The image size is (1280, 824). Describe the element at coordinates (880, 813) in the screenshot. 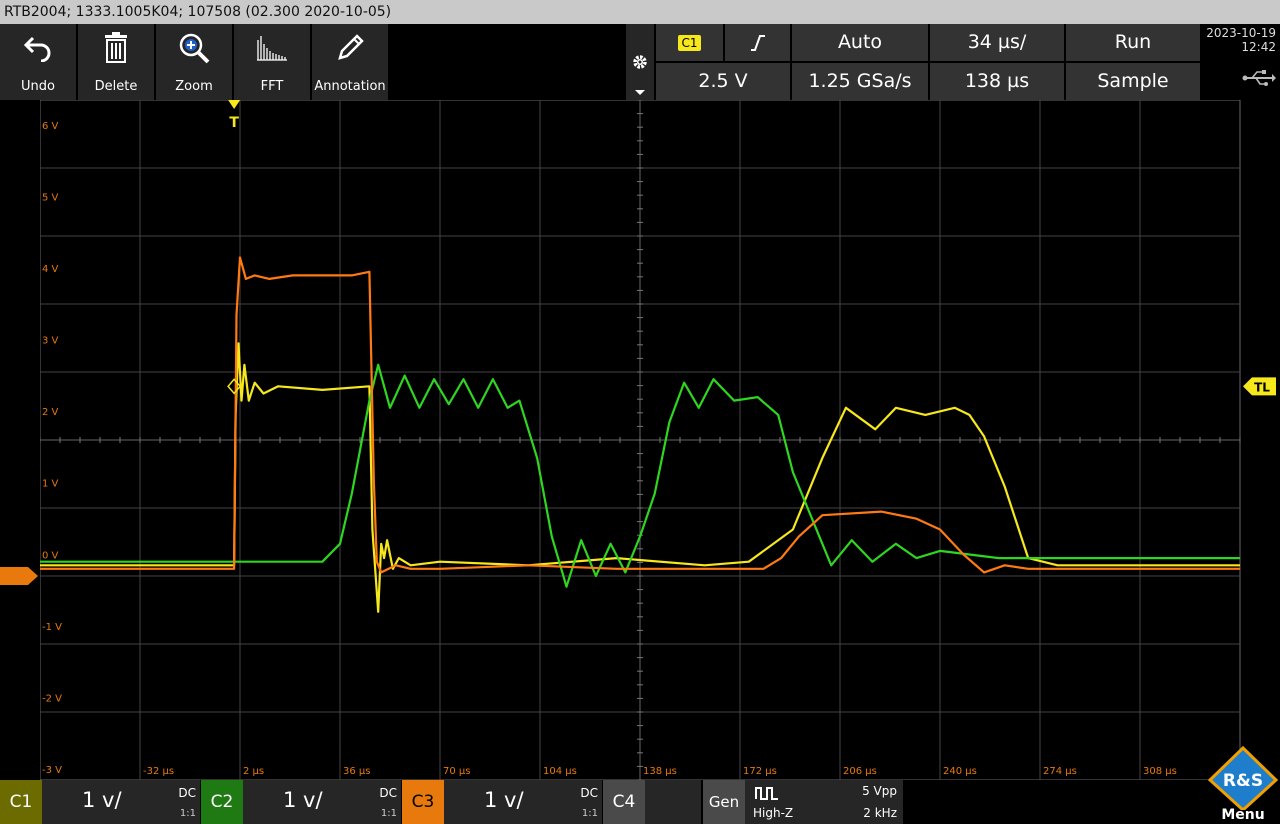

I see `generator-frequency: 2 kHz` at that location.